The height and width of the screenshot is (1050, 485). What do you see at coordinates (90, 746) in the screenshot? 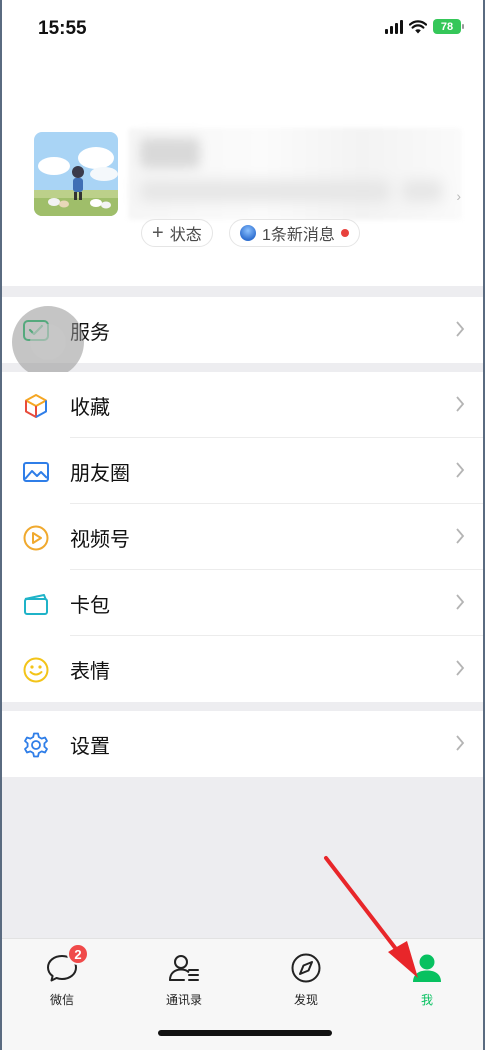
I see `menu-item-label: 设置` at bounding box center [90, 746].